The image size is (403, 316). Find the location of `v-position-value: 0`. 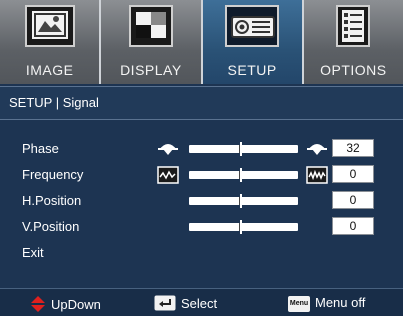

v-position-value: 0 is located at coordinates (353, 226).